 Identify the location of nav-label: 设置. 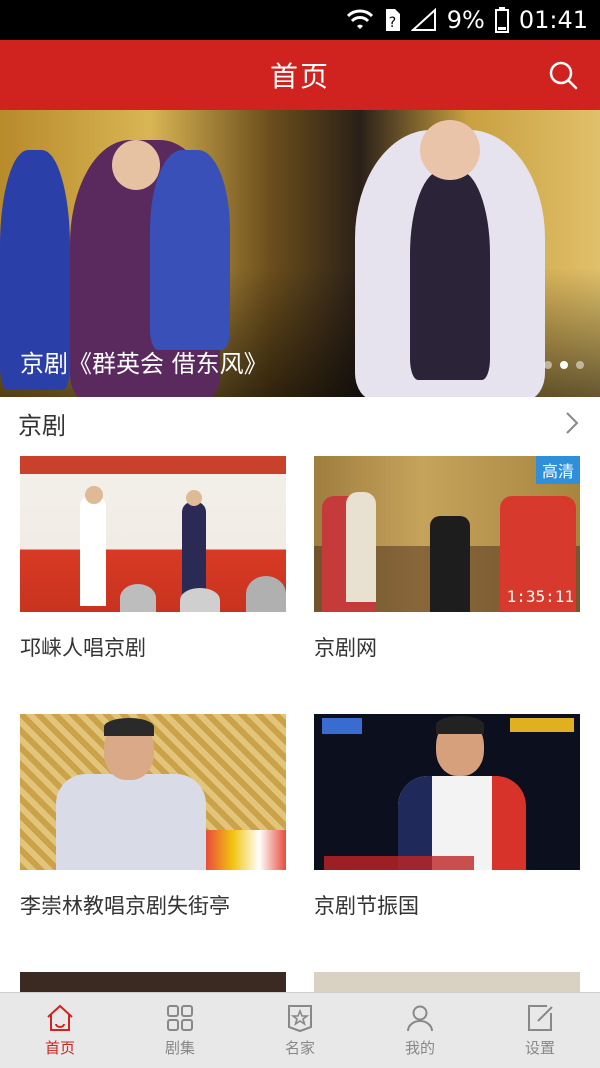
(539, 1048).